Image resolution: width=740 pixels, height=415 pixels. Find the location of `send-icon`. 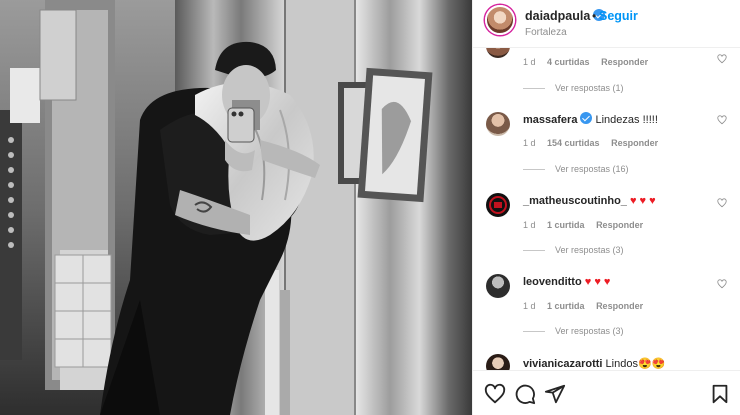

send-icon is located at coordinates (555, 394).